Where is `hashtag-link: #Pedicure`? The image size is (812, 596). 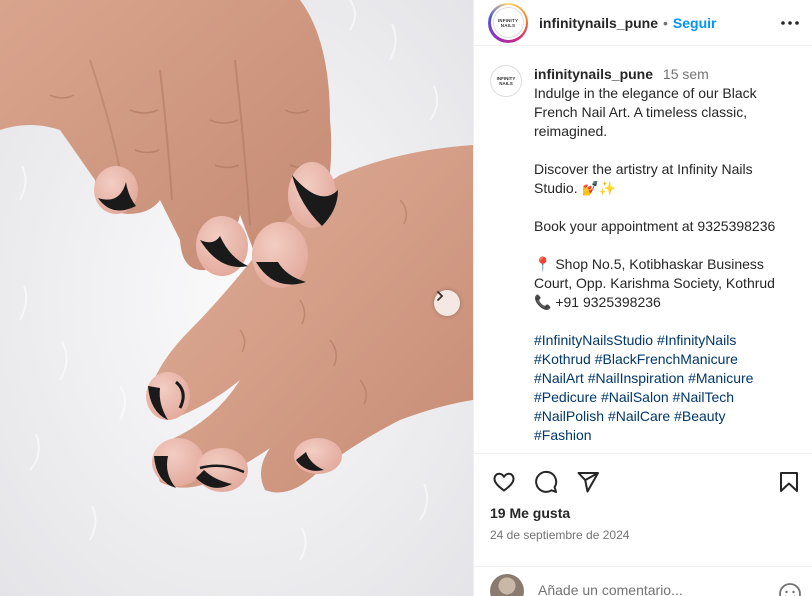 hashtag-link: #Pedicure is located at coordinates (565, 397).